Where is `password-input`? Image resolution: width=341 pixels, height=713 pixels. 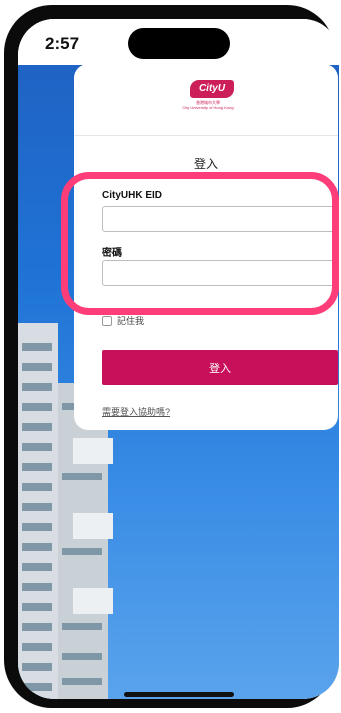 password-input is located at coordinates (219, 273).